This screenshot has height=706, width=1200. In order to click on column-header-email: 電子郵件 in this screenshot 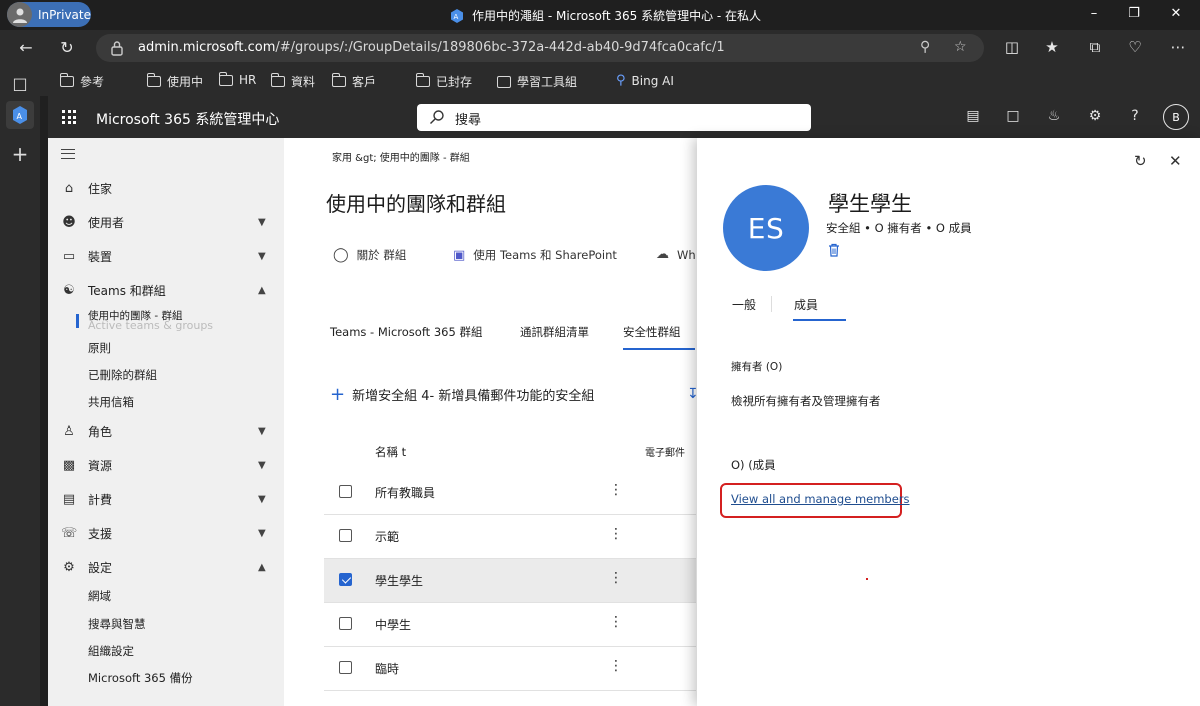, I will do `click(665, 451)`.